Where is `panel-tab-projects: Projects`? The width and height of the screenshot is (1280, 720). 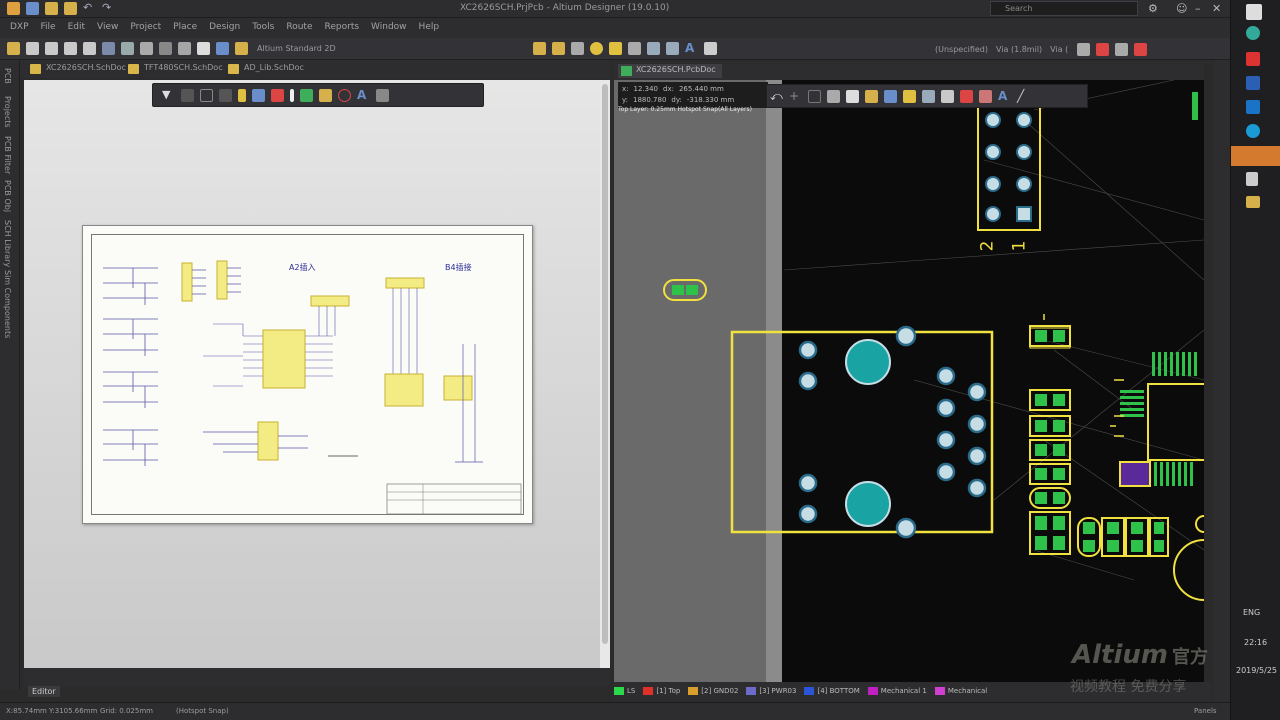
panel-tab-projects: Projects is located at coordinates (7, 112).